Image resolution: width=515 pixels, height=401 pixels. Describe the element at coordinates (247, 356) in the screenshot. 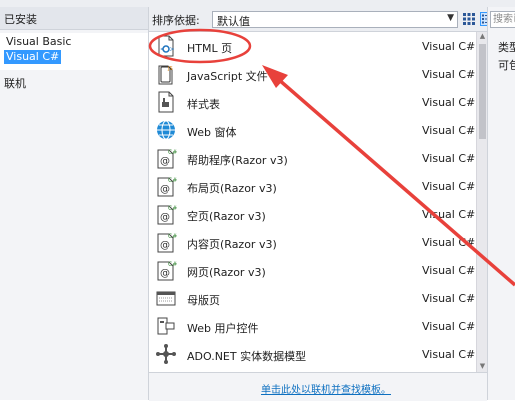

I see `item-name: ADO.NET 实体数据模型` at that location.